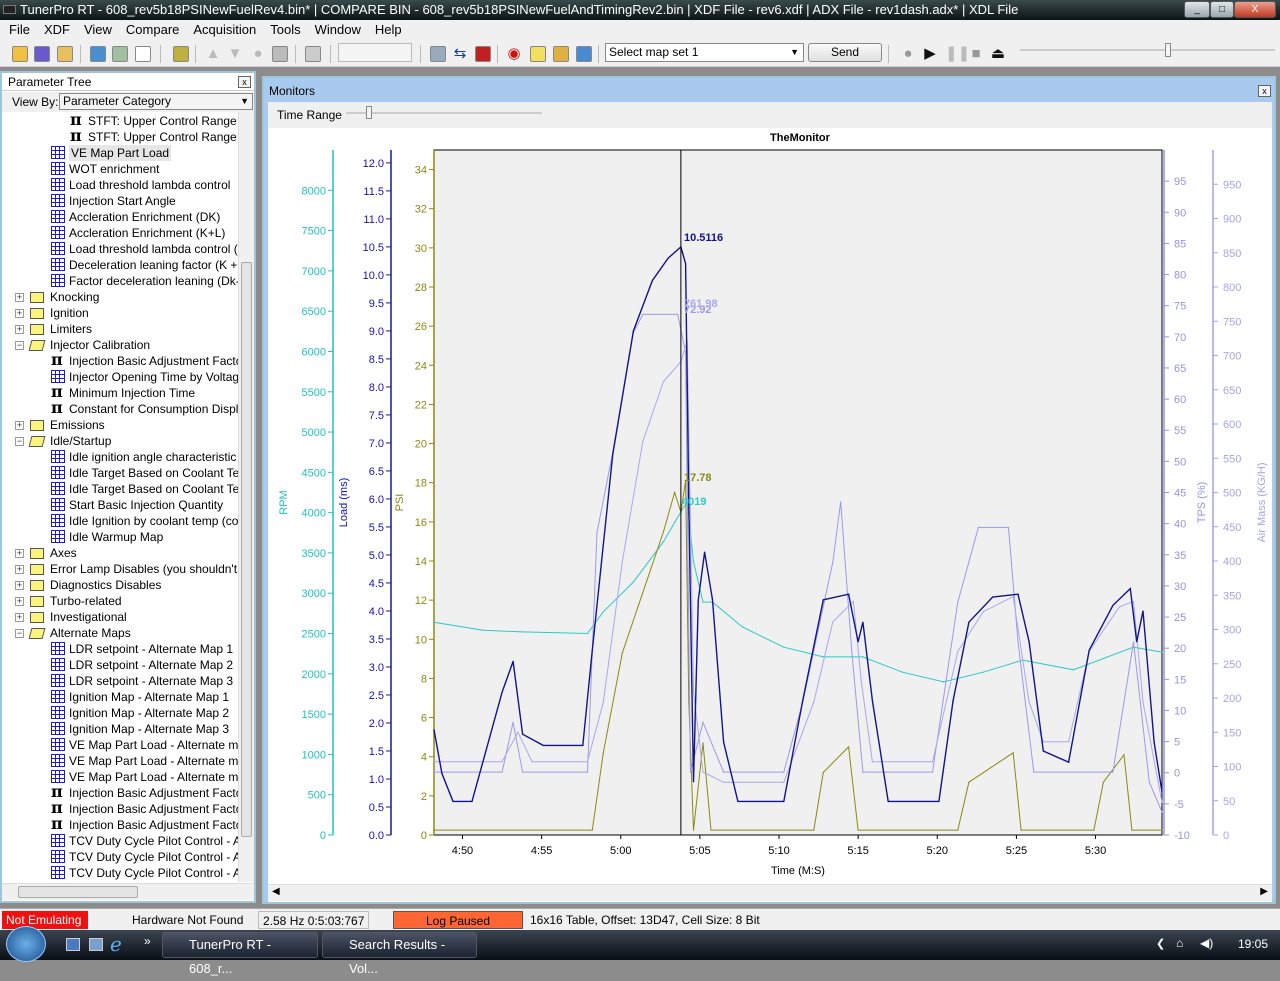 The height and width of the screenshot is (981, 1280). What do you see at coordinates (1160, 943) in the screenshot?
I see `tray-chevron-icon: ❮` at bounding box center [1160, 943].